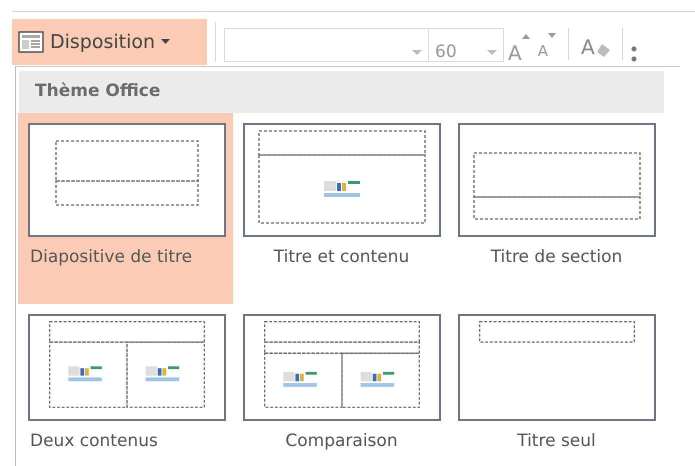  Describe the element at coordinates (109, 42) in the screenshot. I see `layout-button: Disposition` at that location.